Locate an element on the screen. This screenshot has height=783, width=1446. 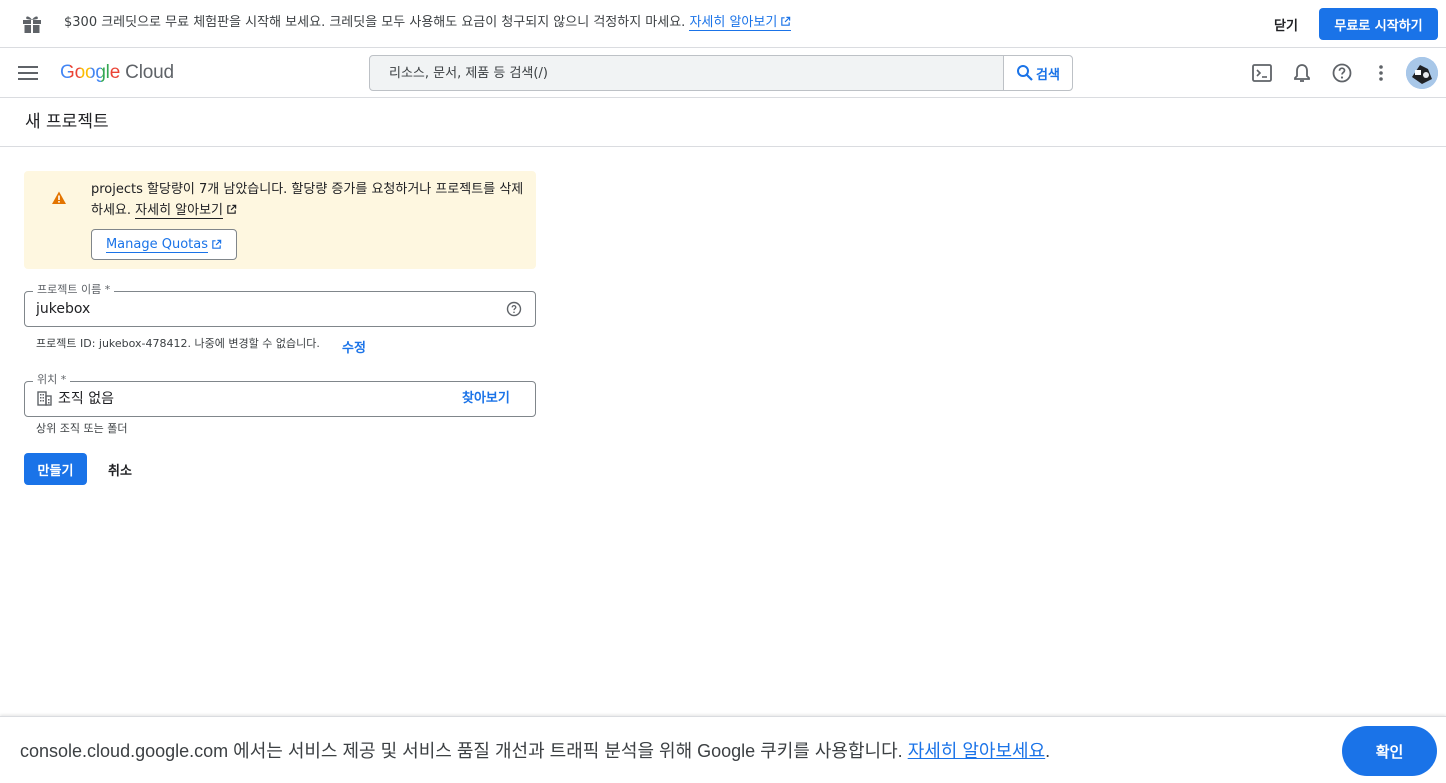
google-cloud-logo: Google Cloud is located at coordinates (117, 73).